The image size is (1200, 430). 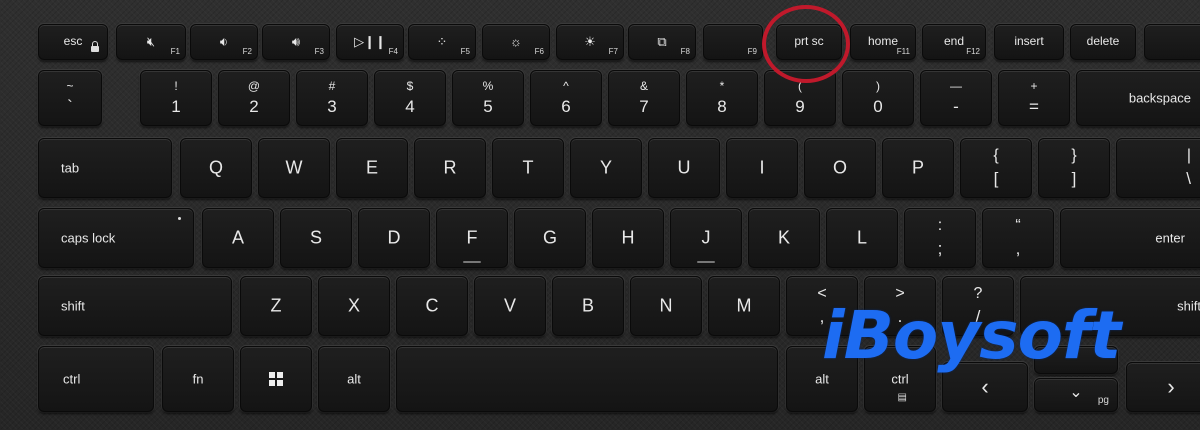 What do you see at coordinates (800, 106) in the screenshot?
I see `digit-9-label: 9` at bounding box center [800, 106].